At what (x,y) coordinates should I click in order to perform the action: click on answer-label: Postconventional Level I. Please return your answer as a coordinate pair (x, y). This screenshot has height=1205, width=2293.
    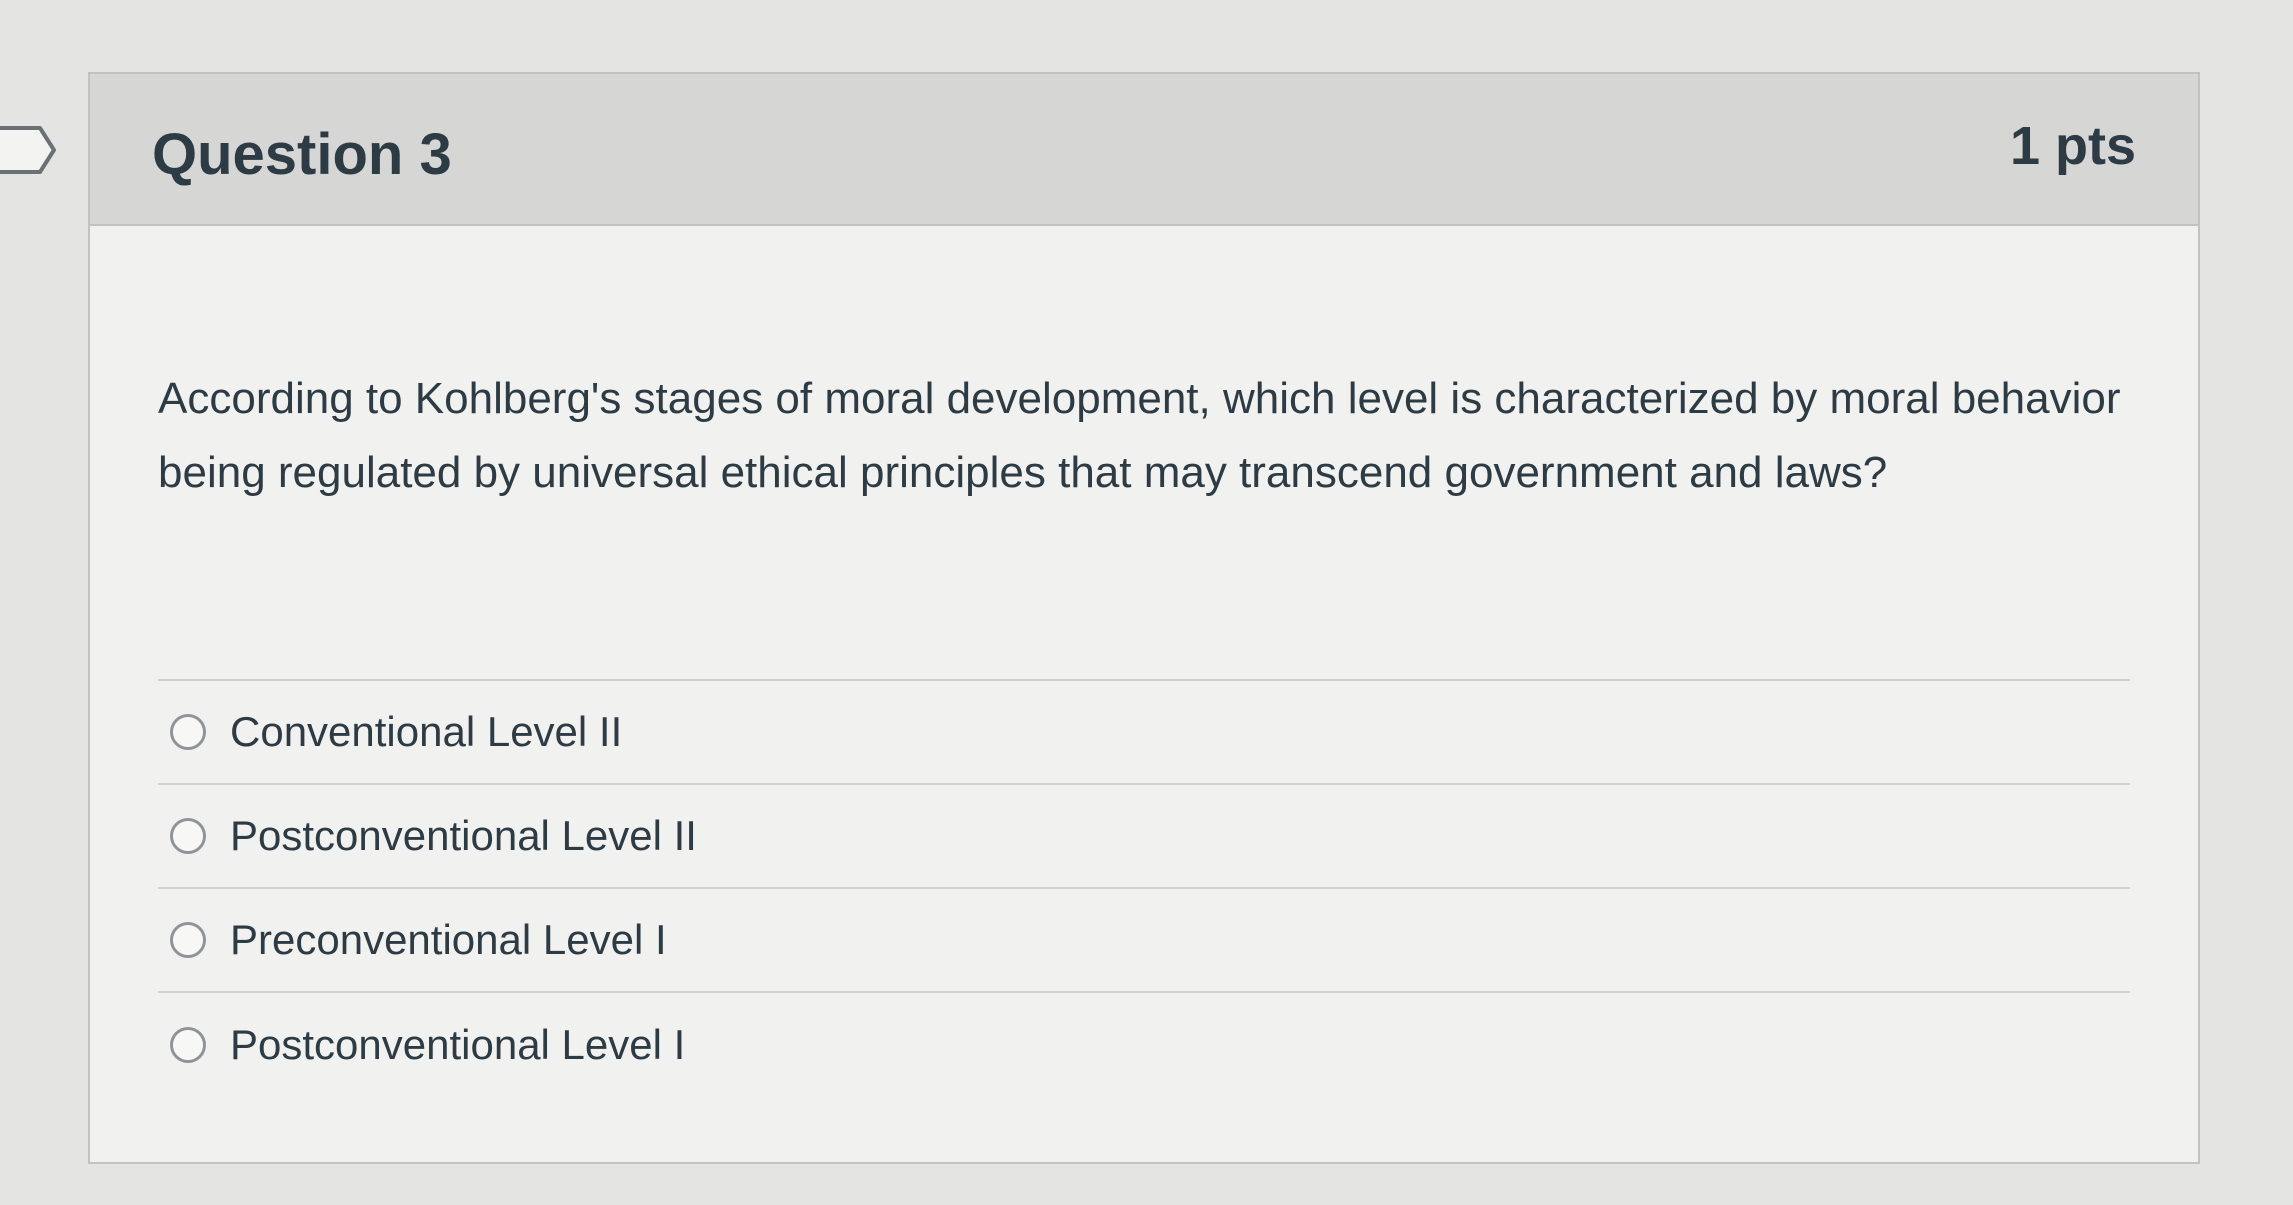
    Looking at the image, I should click on (457, 1045).